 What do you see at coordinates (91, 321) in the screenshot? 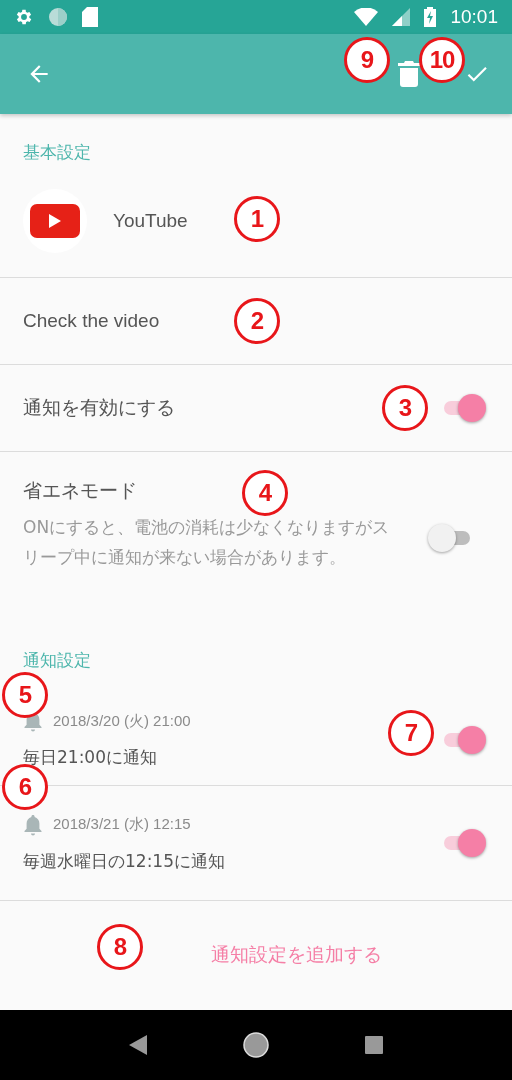
I see `title-field: Check the video` at bounding box center [91, 321].